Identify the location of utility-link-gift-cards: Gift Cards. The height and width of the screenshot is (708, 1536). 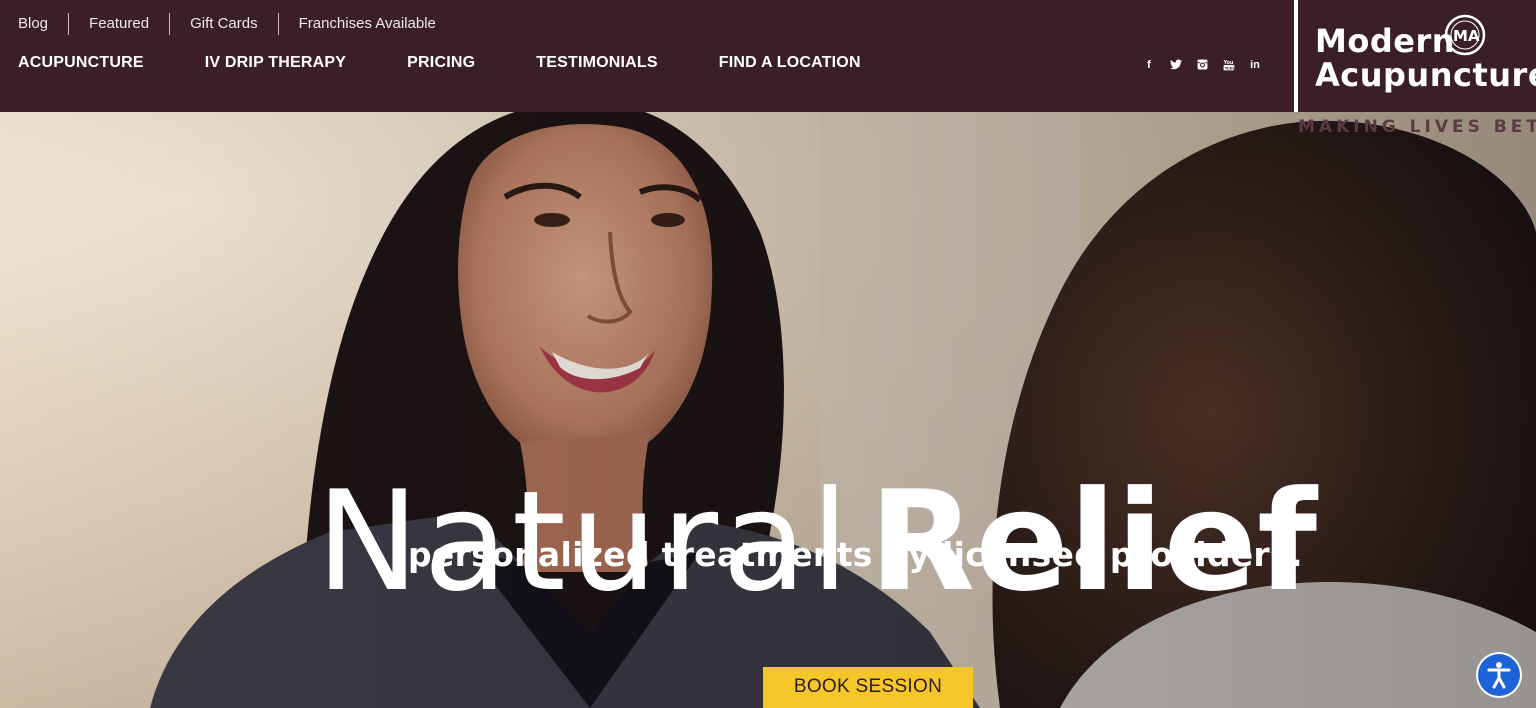
(224, 24).